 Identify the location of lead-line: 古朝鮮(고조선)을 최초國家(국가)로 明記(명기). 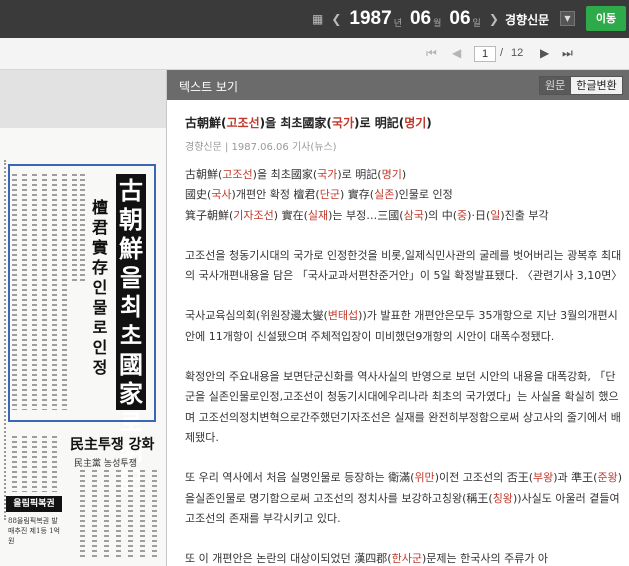
(296, 174).